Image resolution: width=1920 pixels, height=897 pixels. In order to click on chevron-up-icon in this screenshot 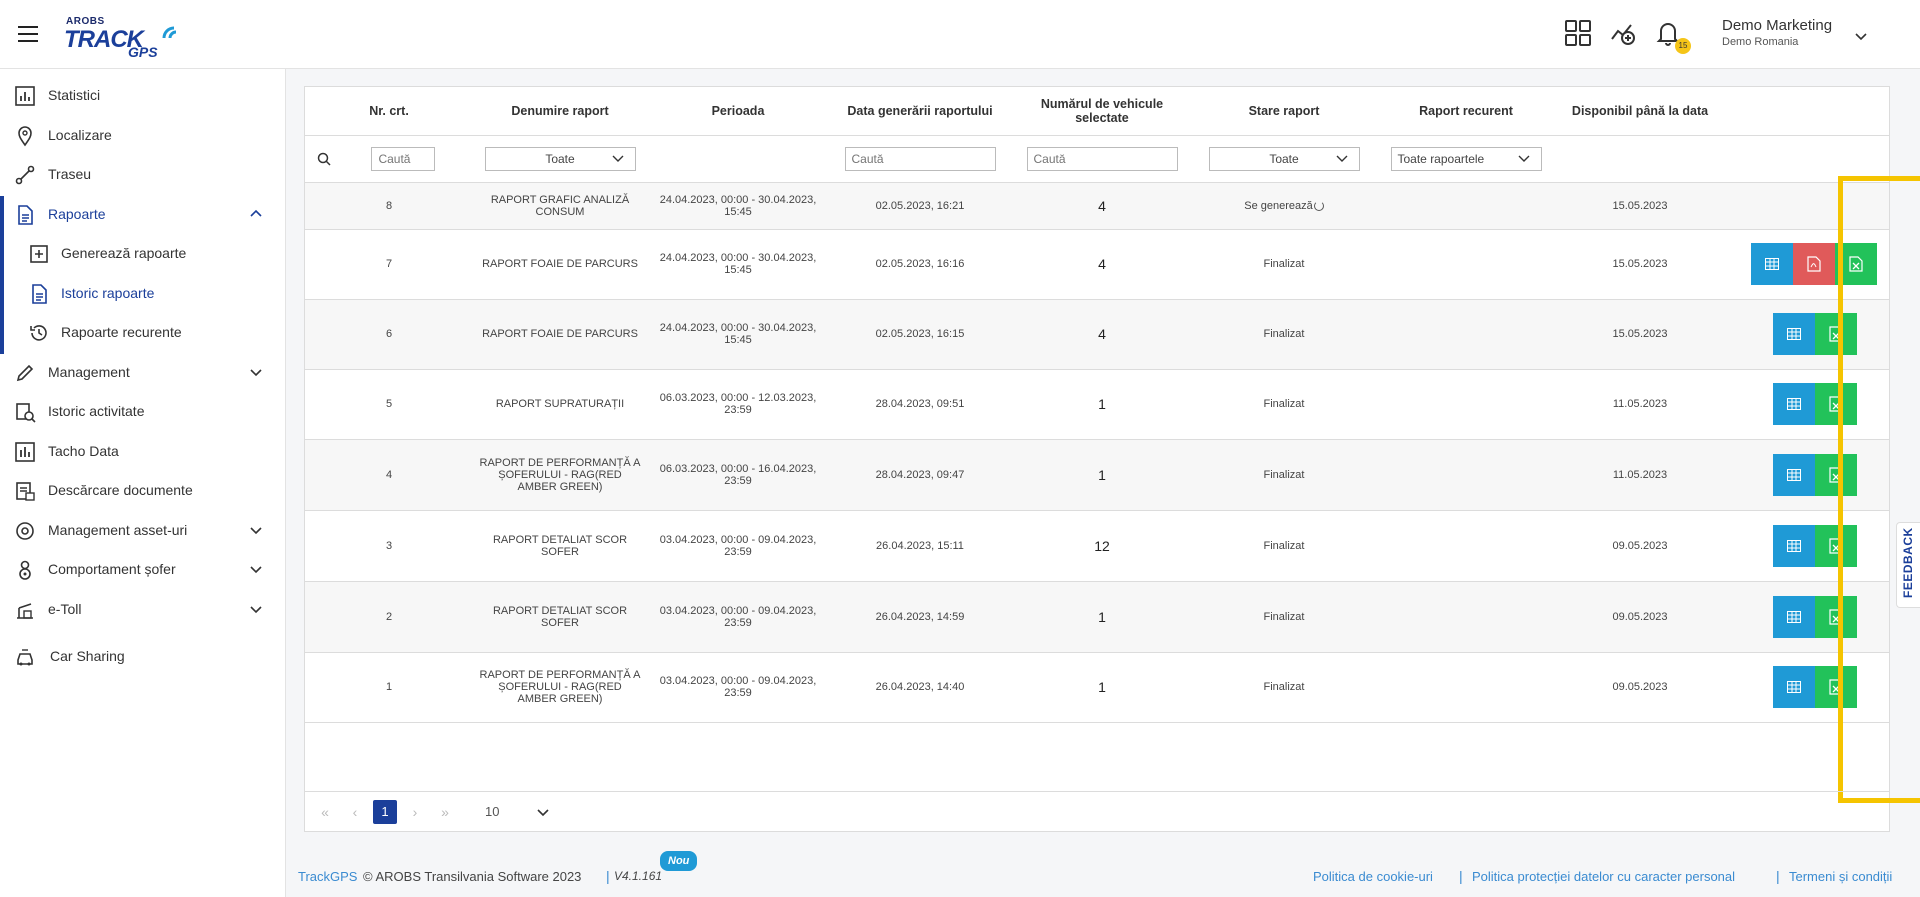, I will do `click(256, 214)`.